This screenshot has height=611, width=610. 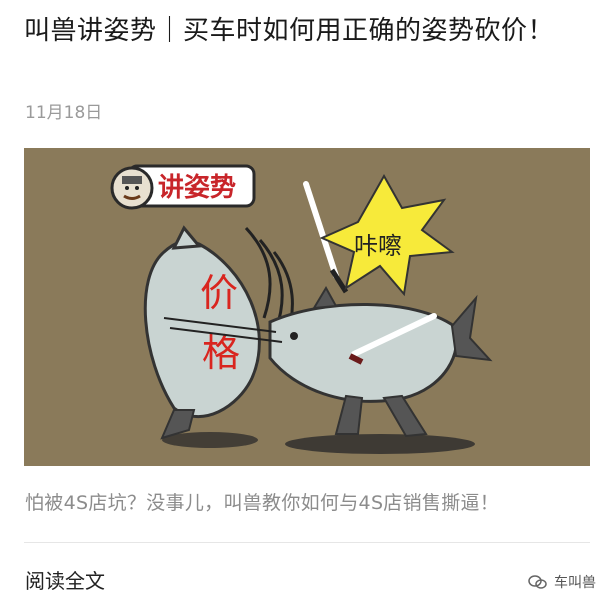 I want to click on article-date: 11月18日, so click(x=64, y=113).